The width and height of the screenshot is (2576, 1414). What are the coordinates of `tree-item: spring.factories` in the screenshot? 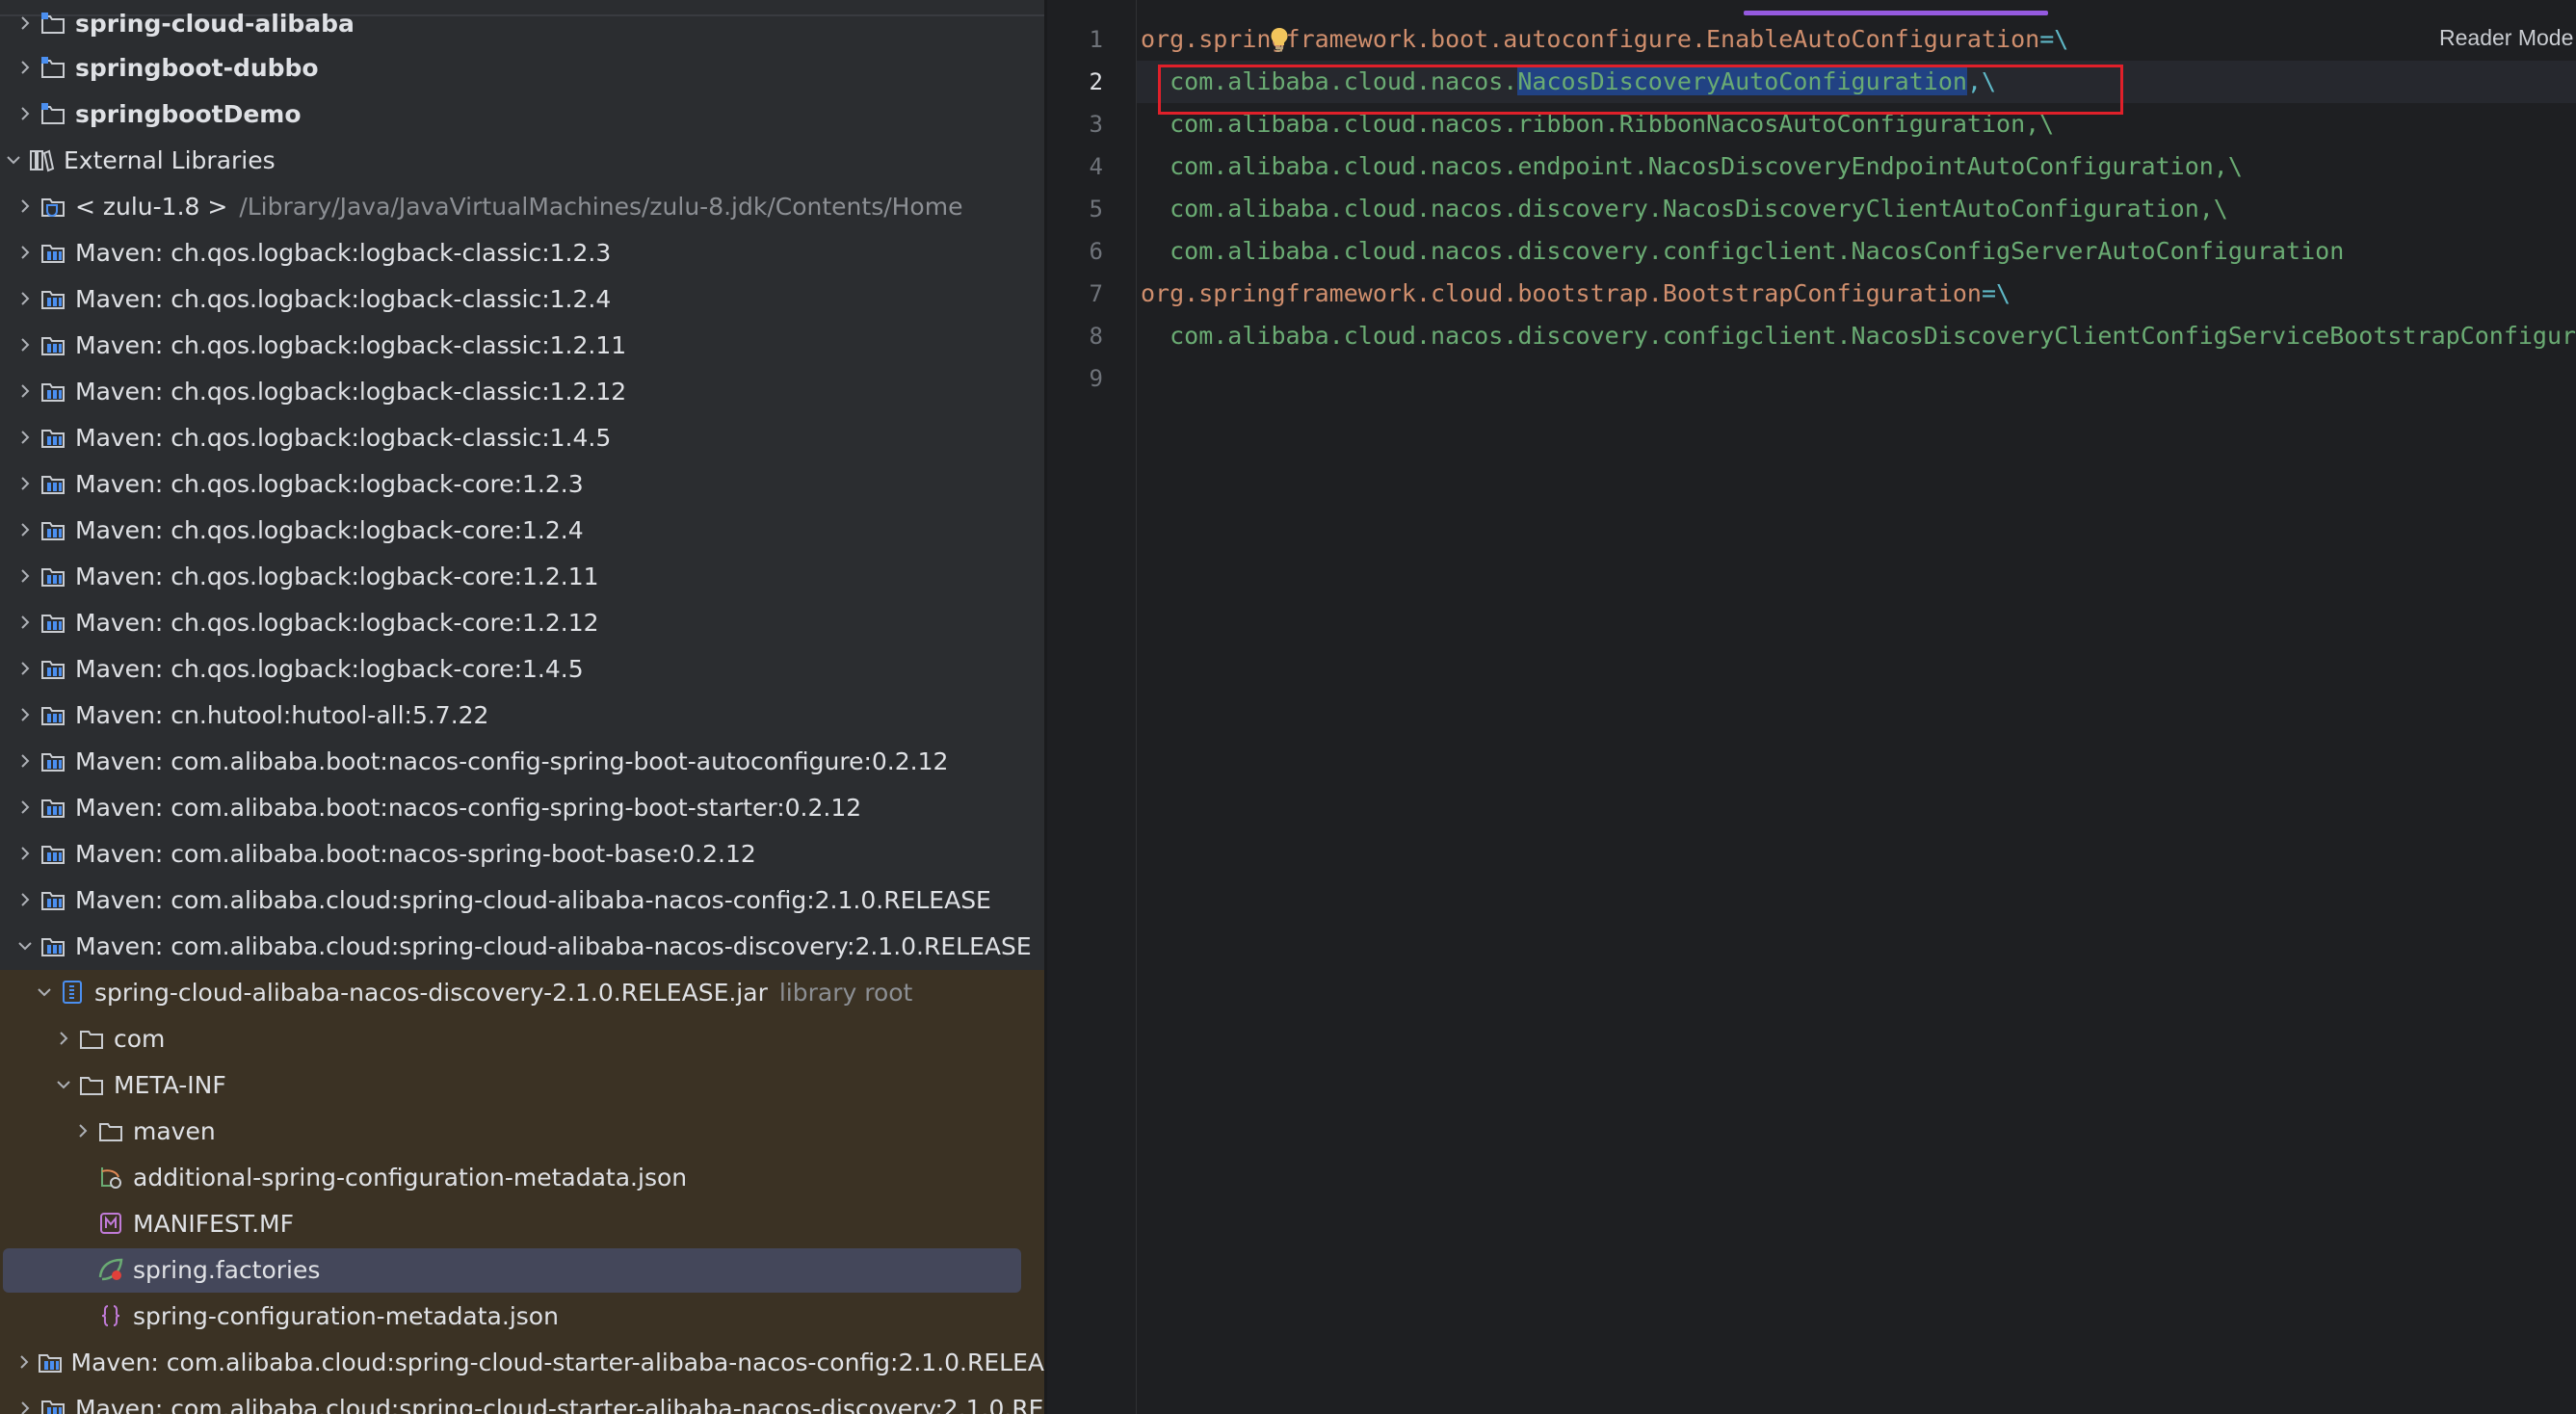 It's located at (522, 1270).